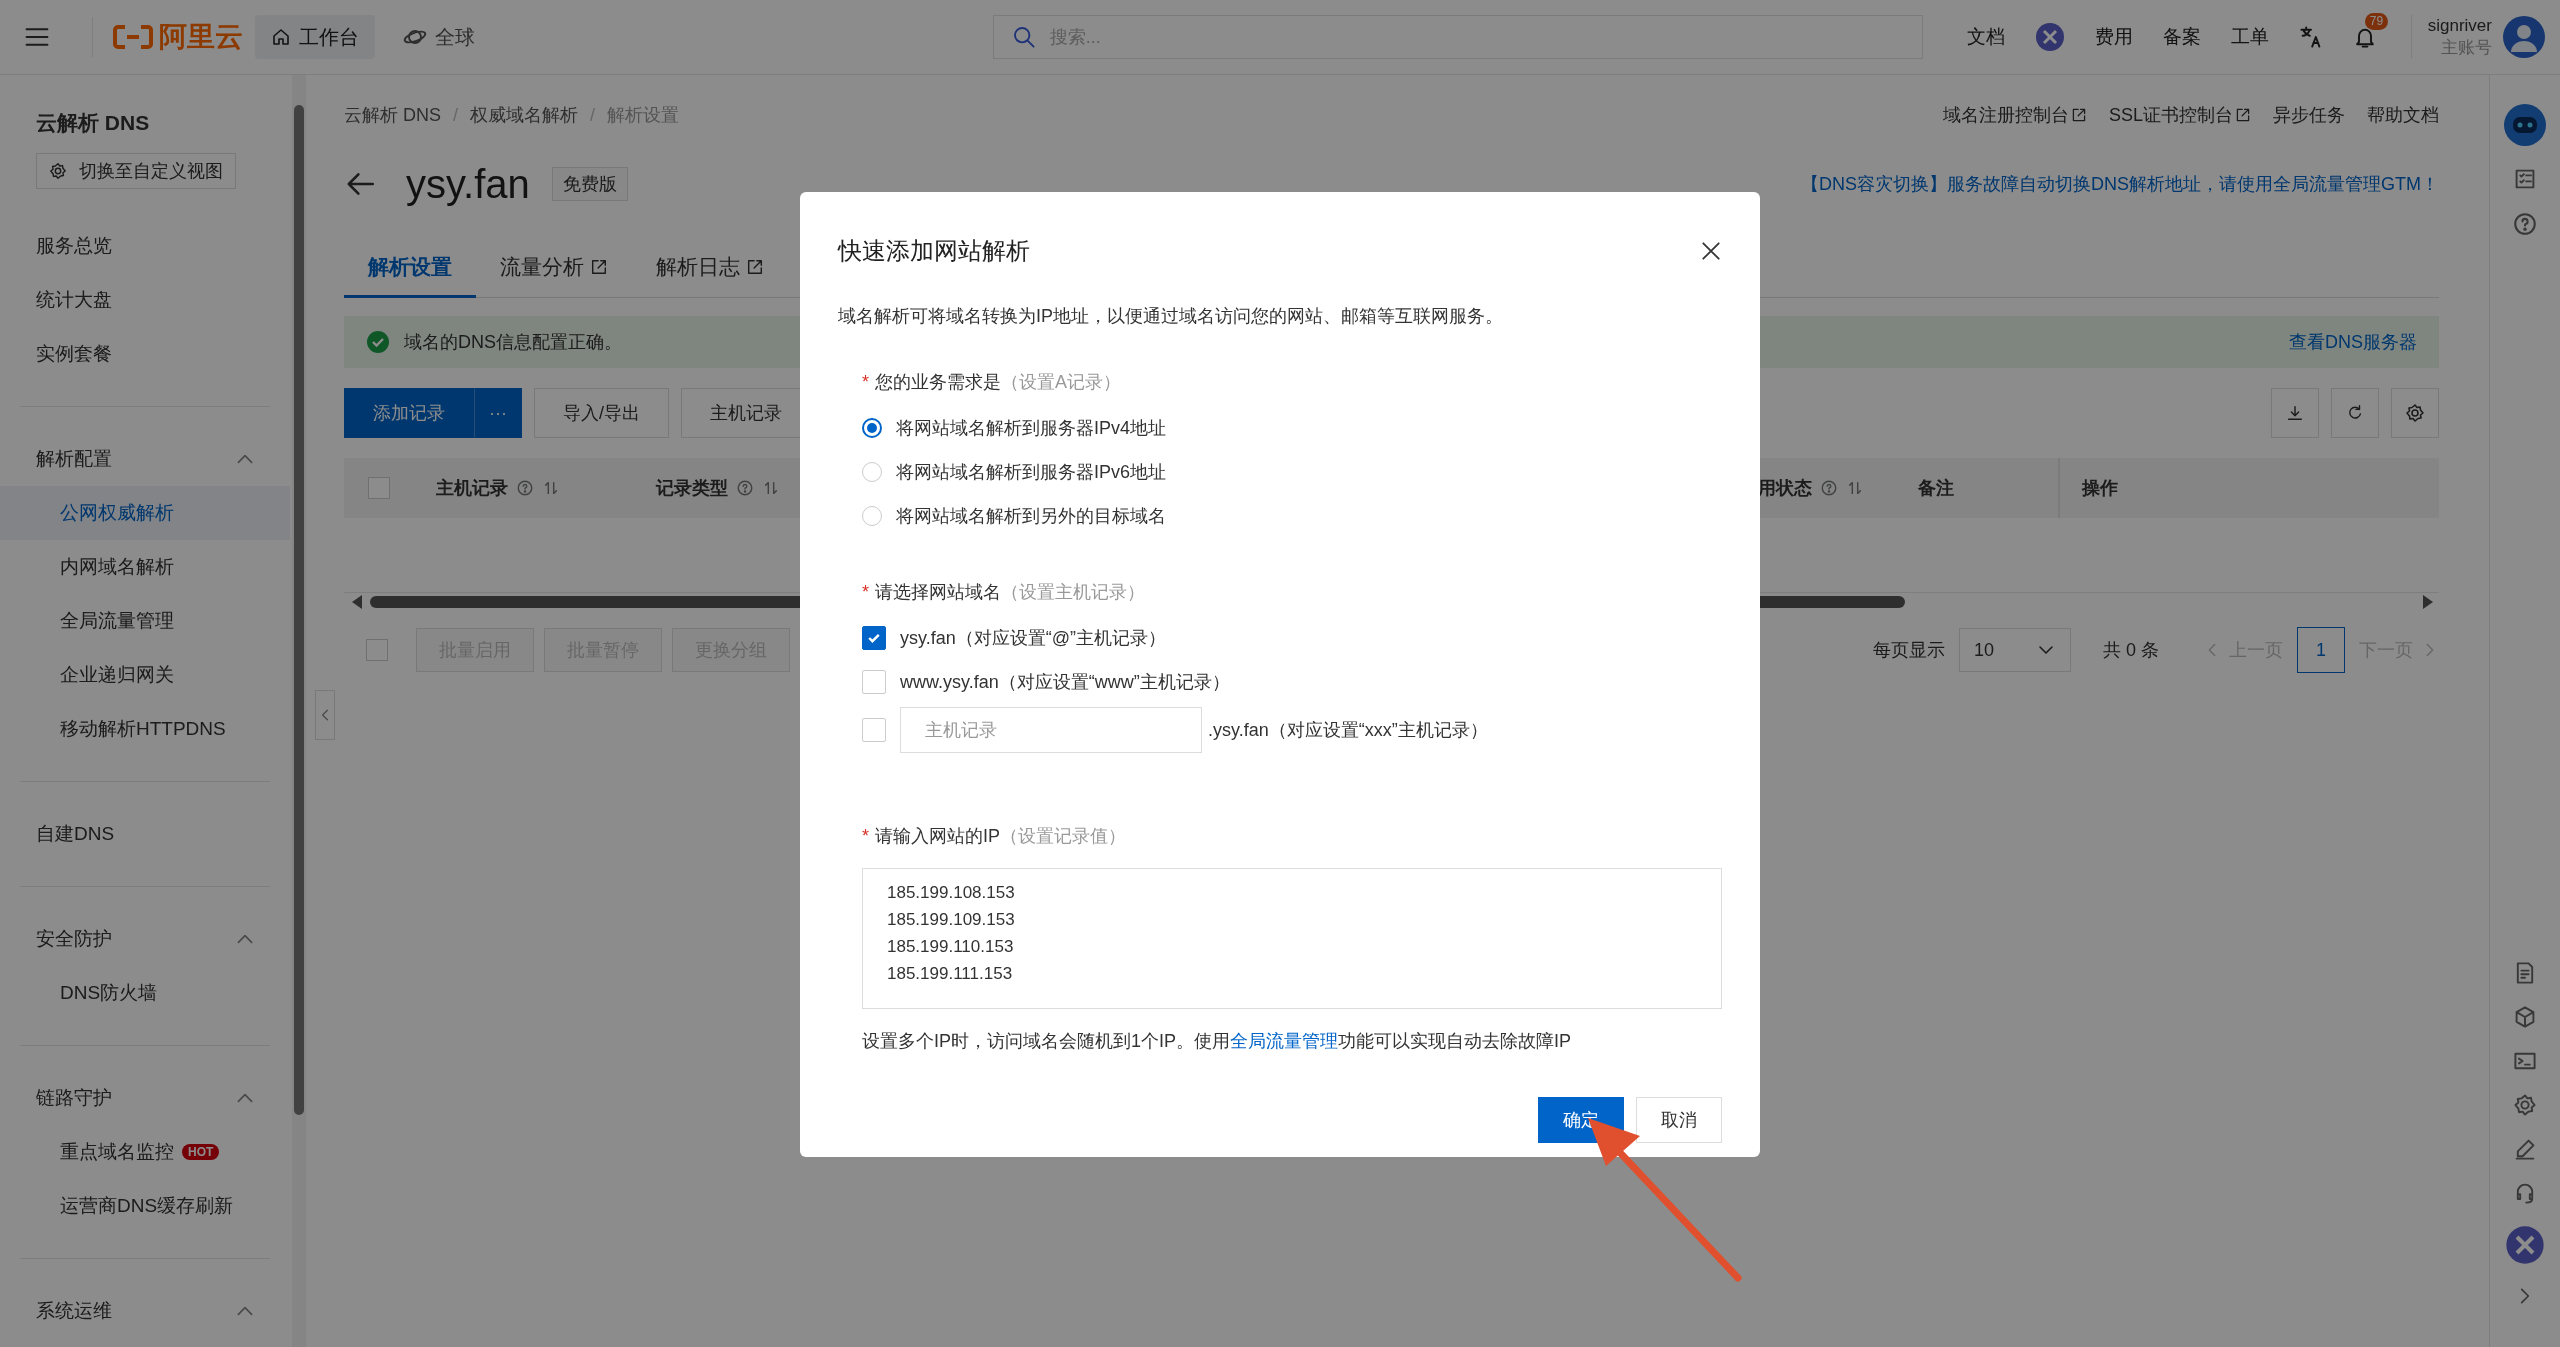  I want to click on refresh-icon, so click(2355, 413).